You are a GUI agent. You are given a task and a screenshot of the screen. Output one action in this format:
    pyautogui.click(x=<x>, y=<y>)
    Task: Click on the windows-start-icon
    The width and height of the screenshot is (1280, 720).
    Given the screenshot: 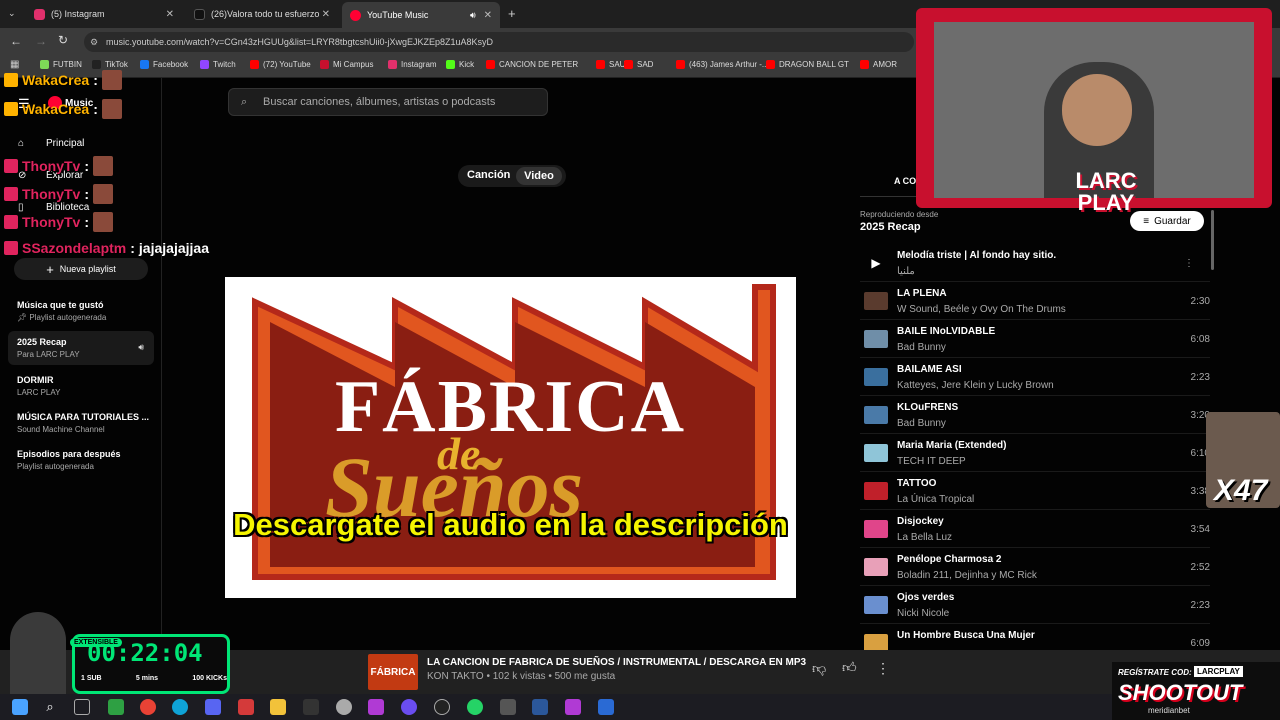 What is the action you would take?
    pyautogui.click(x=20, y=707)
    